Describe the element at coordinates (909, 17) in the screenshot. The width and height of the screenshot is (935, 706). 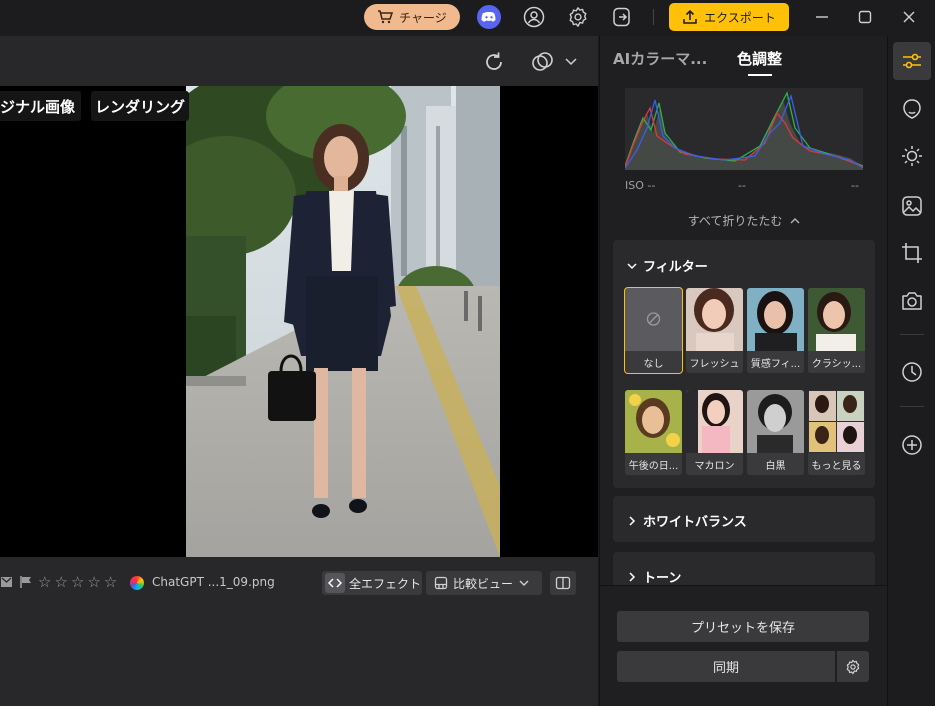
I see `close-button` at that location.